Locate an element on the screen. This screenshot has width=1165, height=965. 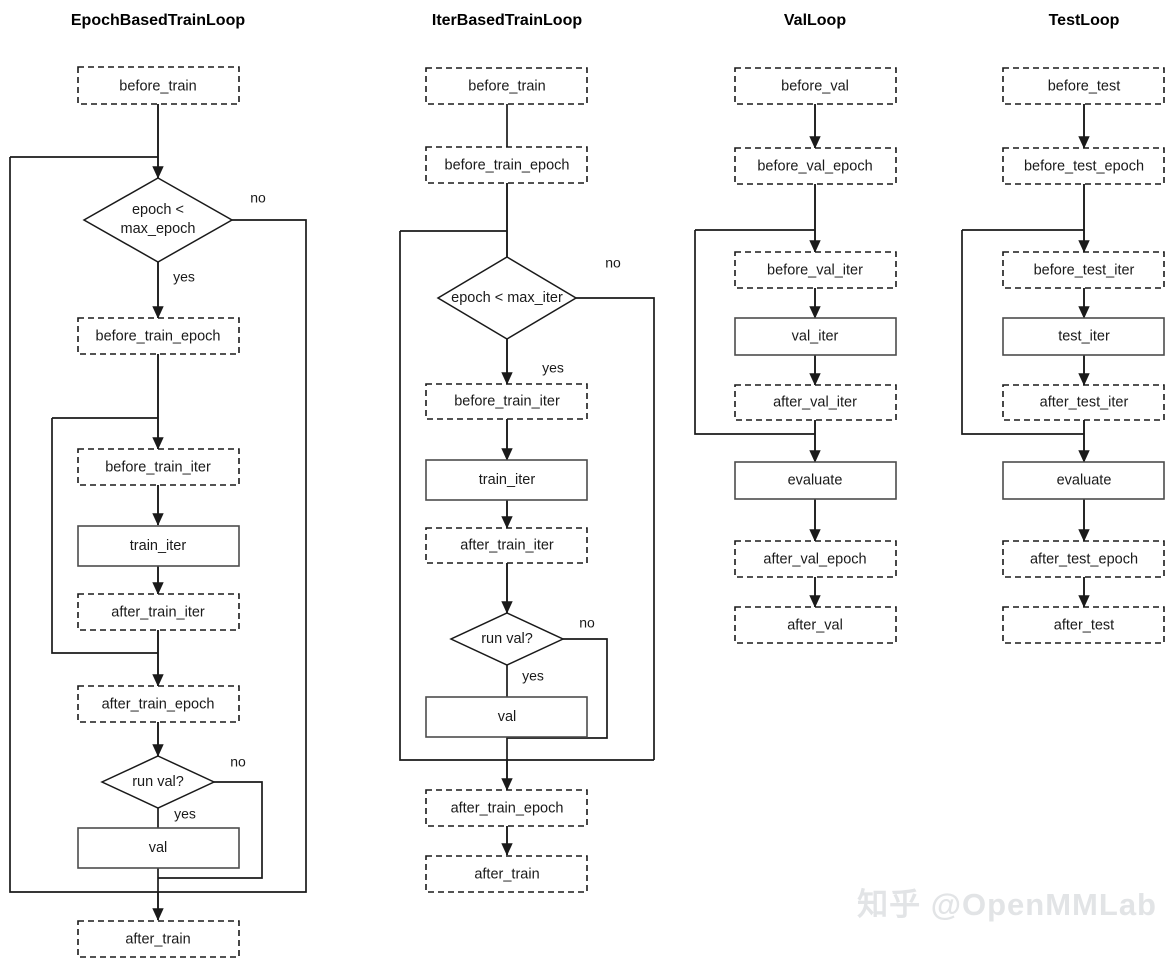
node-c2-before-train: before_train is located at coordinates (506, 86).